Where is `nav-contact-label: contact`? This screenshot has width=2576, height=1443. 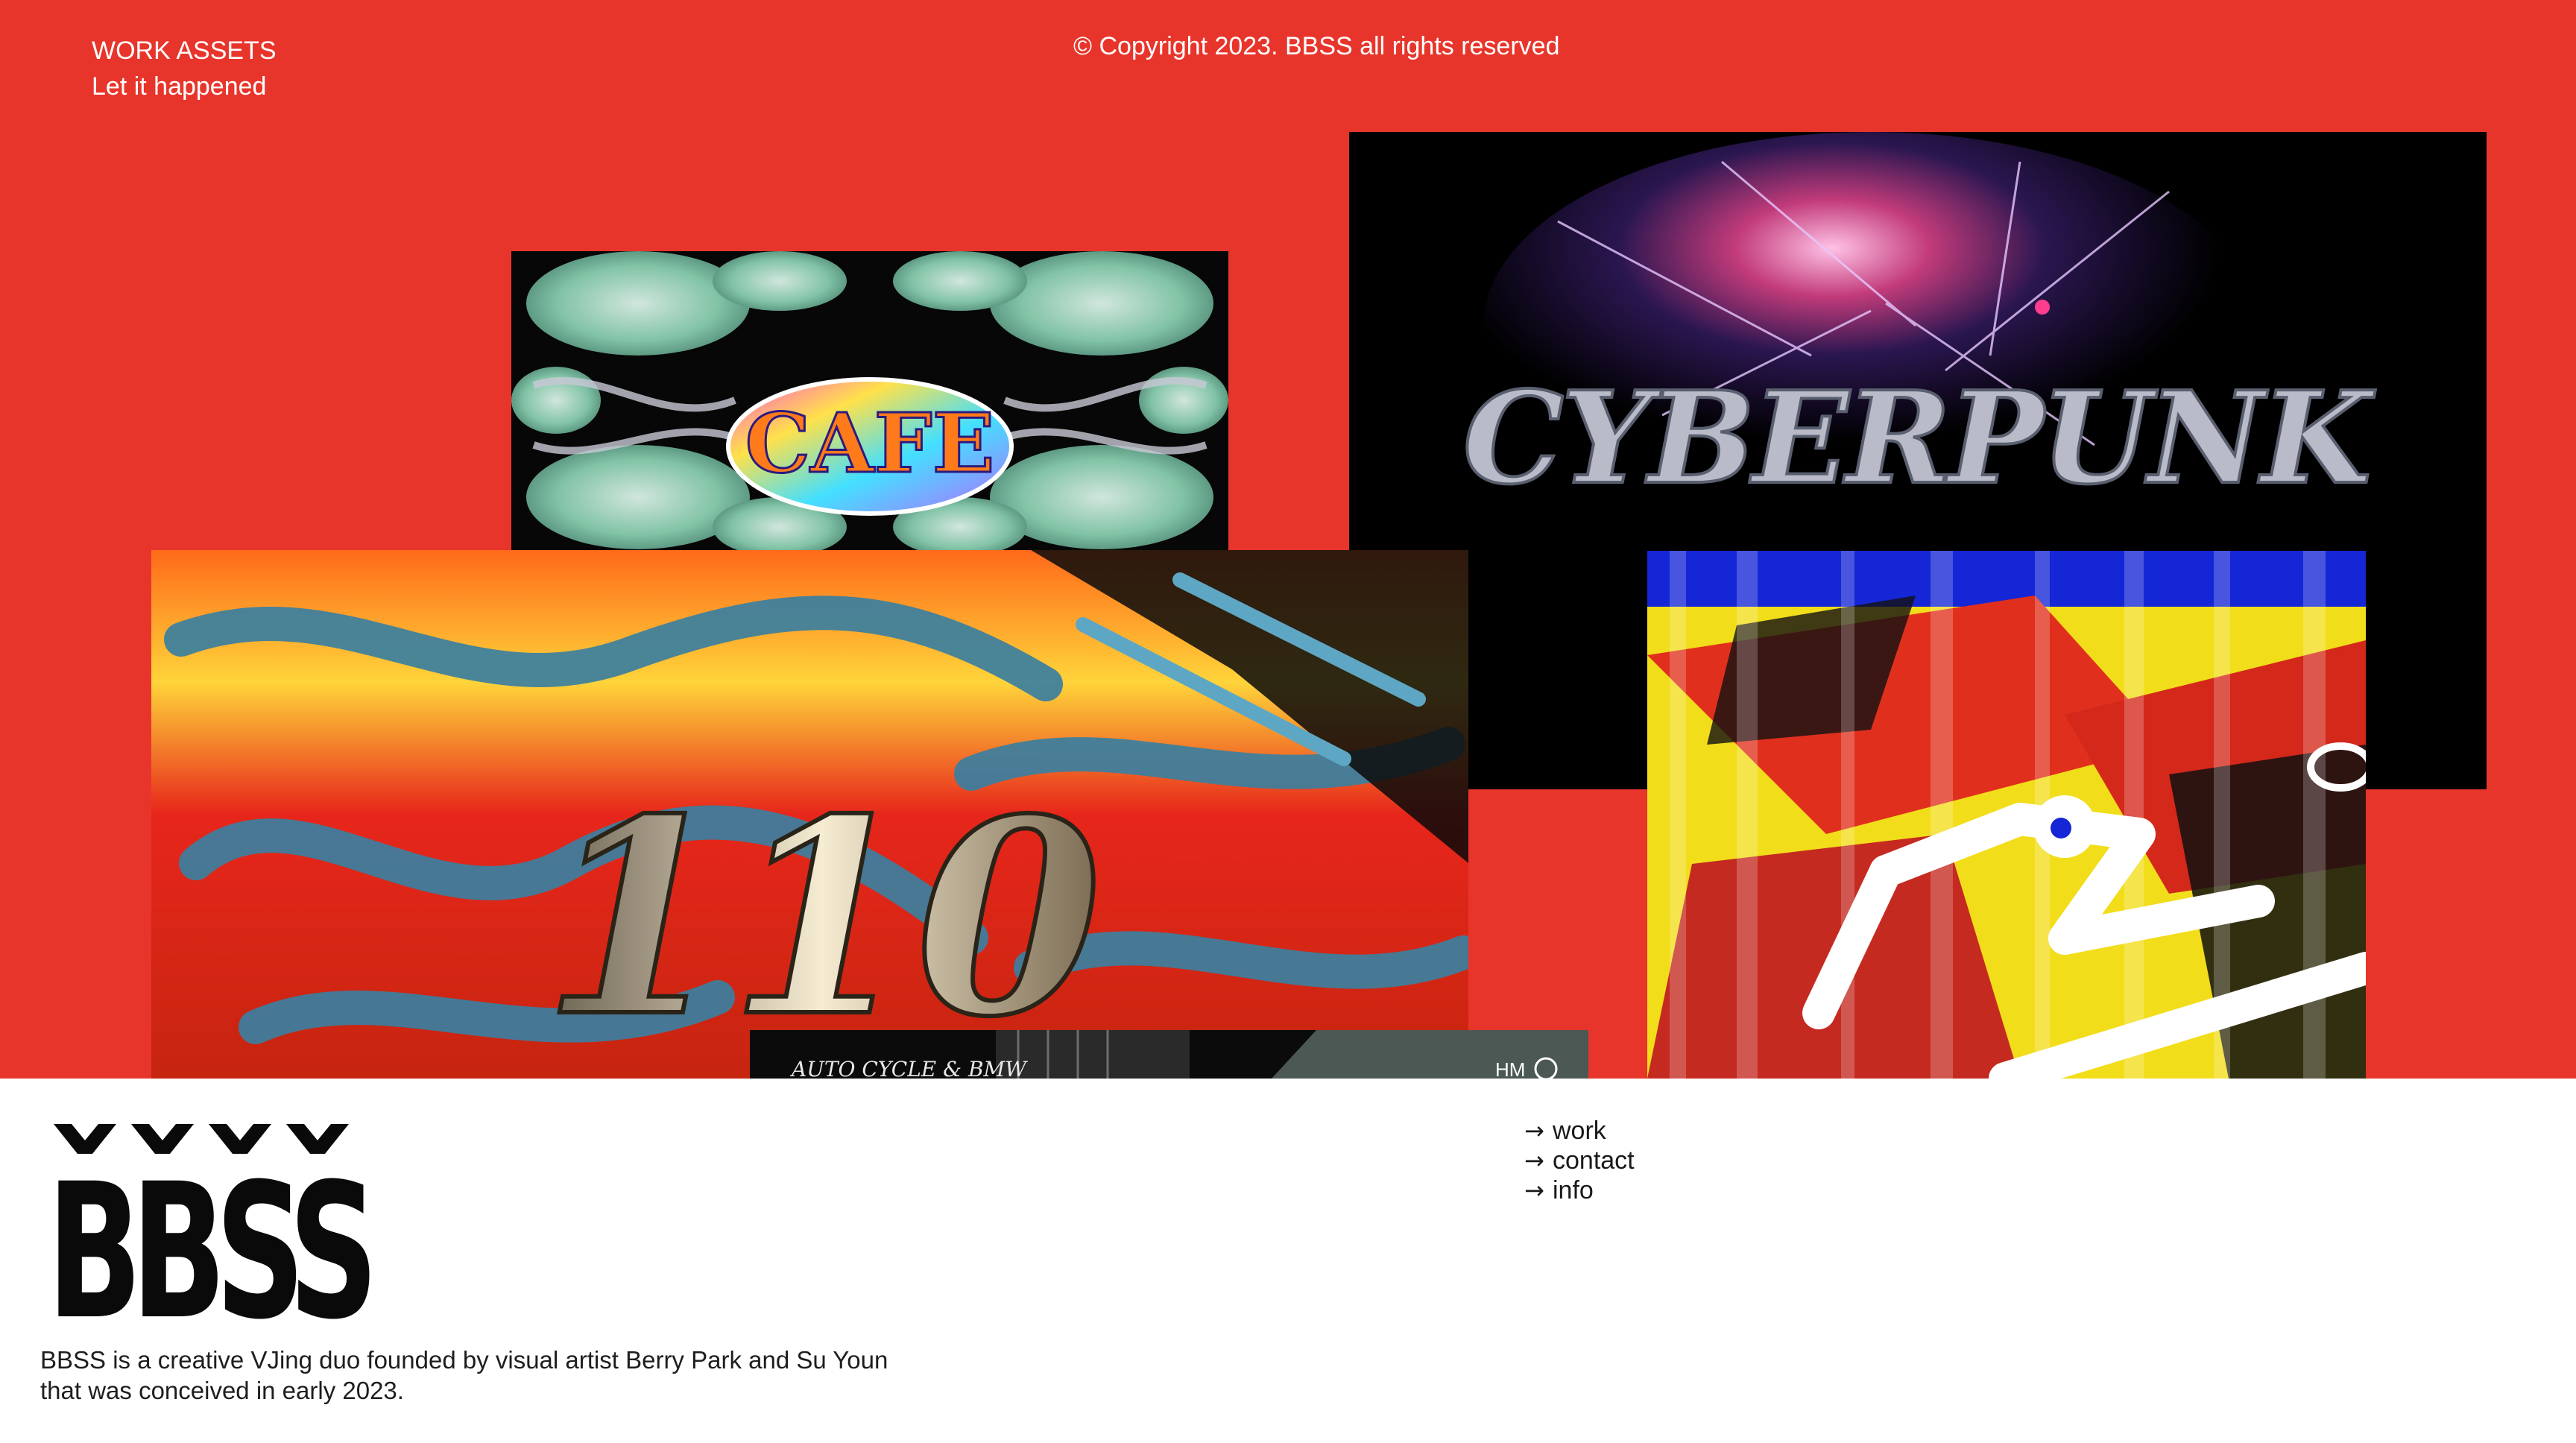 nav-contact-label: contact is located at coordinates (1594, 1160).